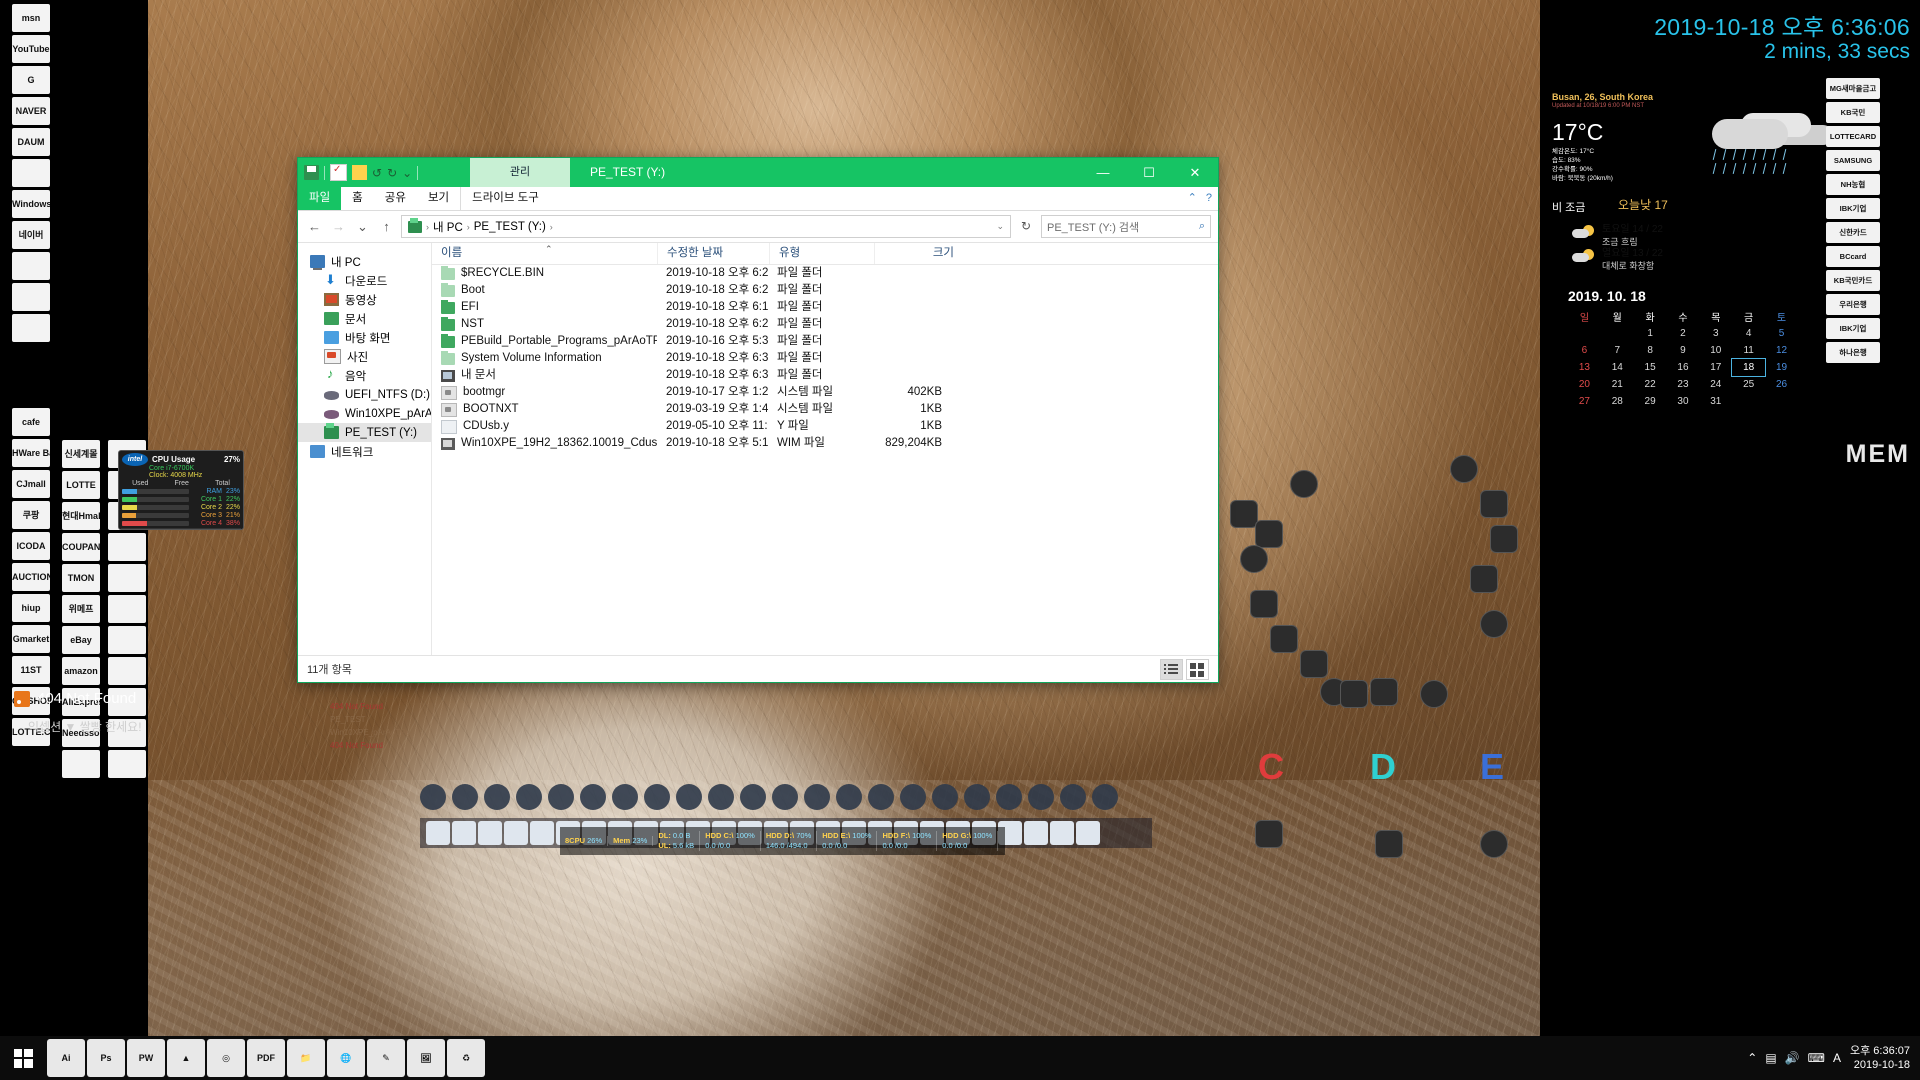  I want to click on desktop-icon: HWare Battle, so click(31, 453).